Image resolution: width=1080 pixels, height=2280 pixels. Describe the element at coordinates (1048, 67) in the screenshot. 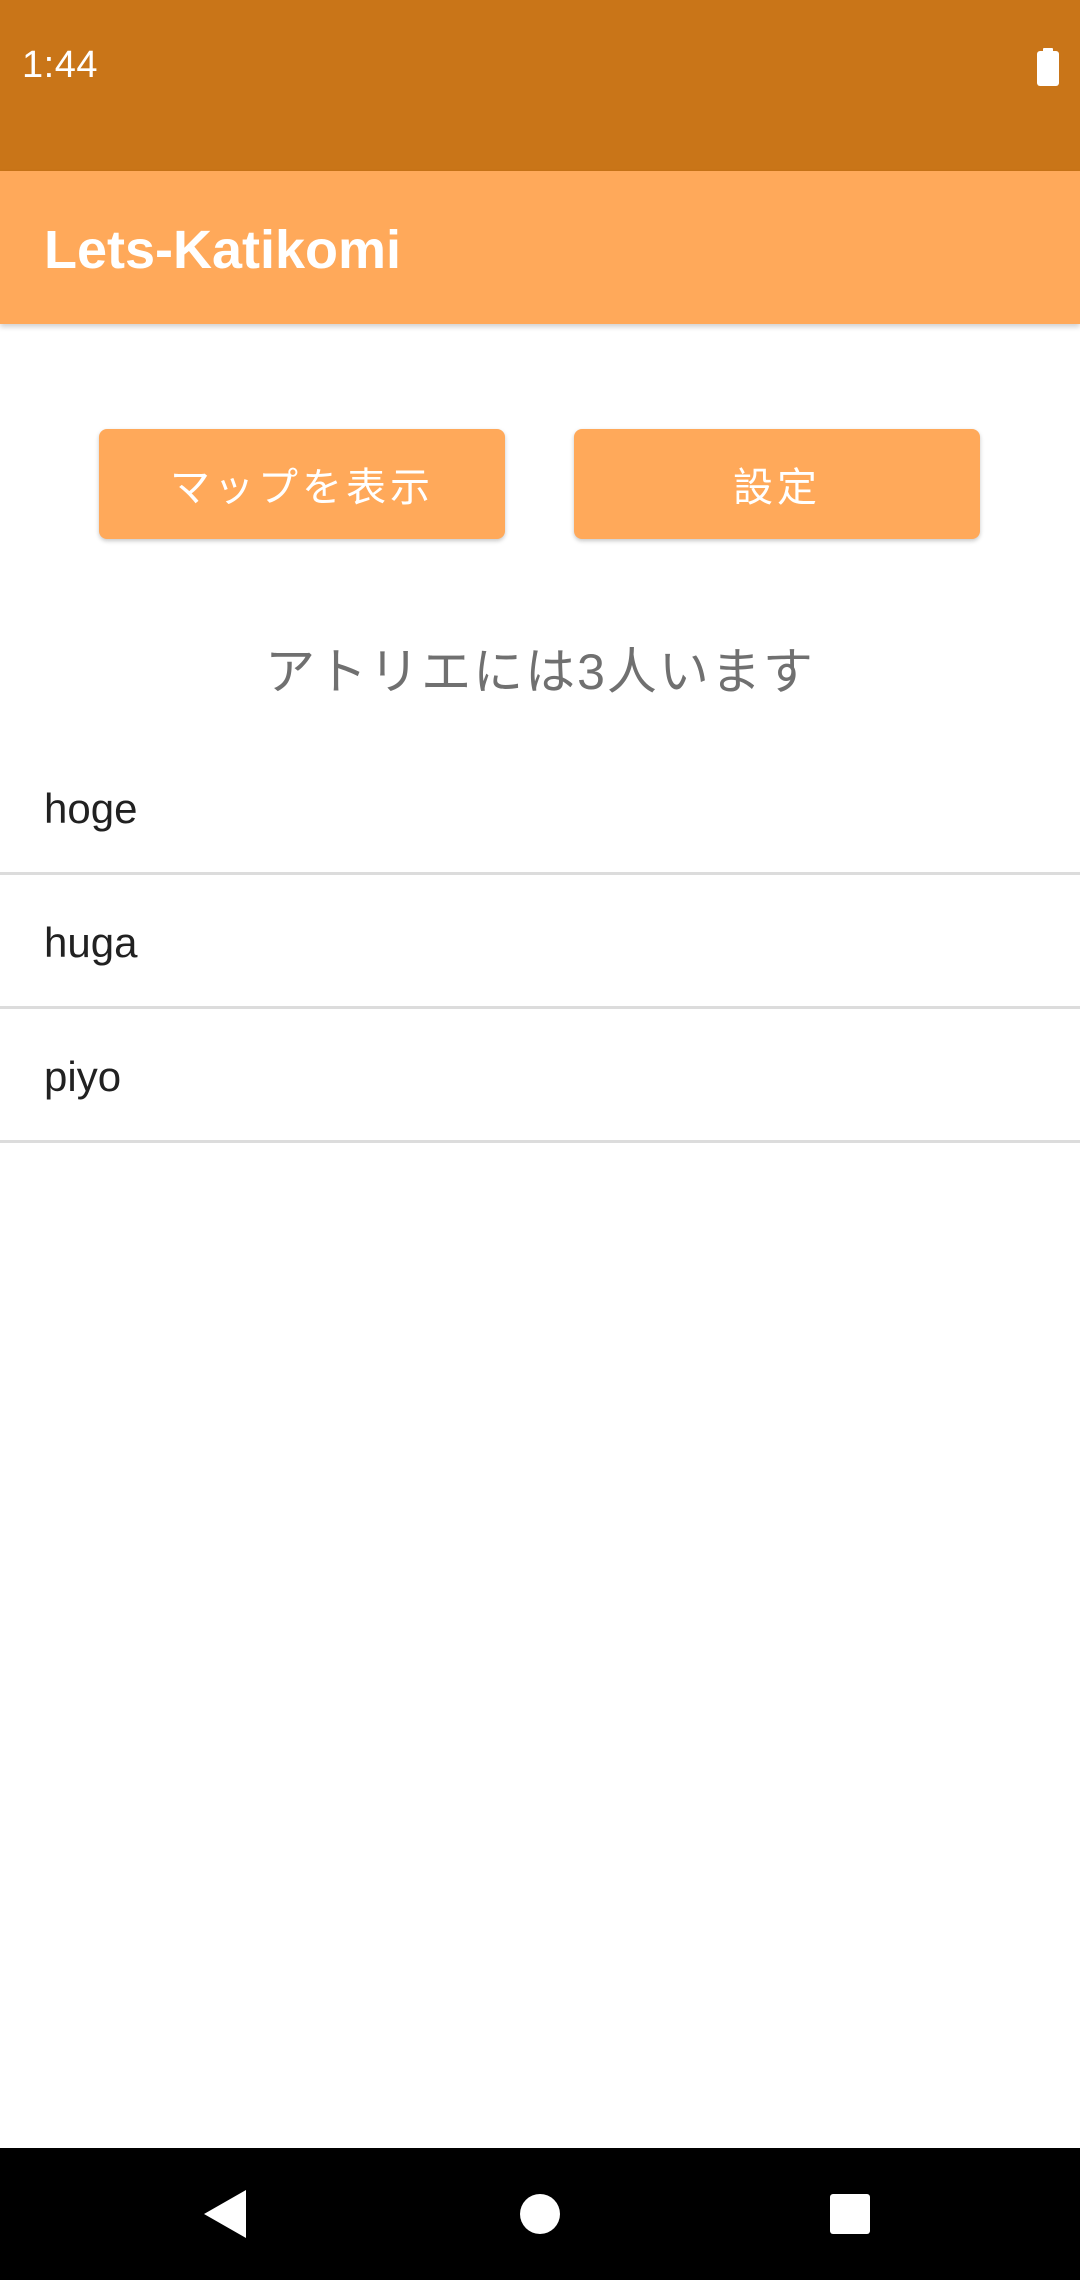

I see `battery-icon` at that location.